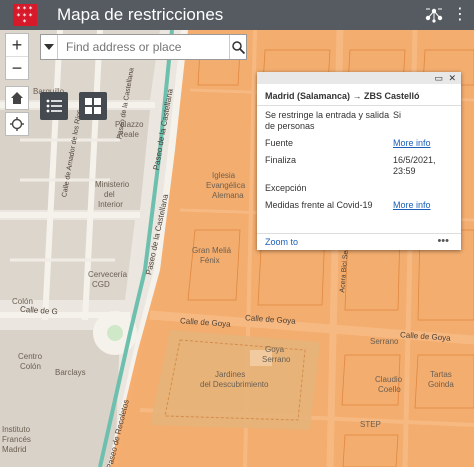  What do you see at coordinates (460, 13) in the screenshot?
I see `more-dots-icon: ⋮` at bounding box center [460, 13].